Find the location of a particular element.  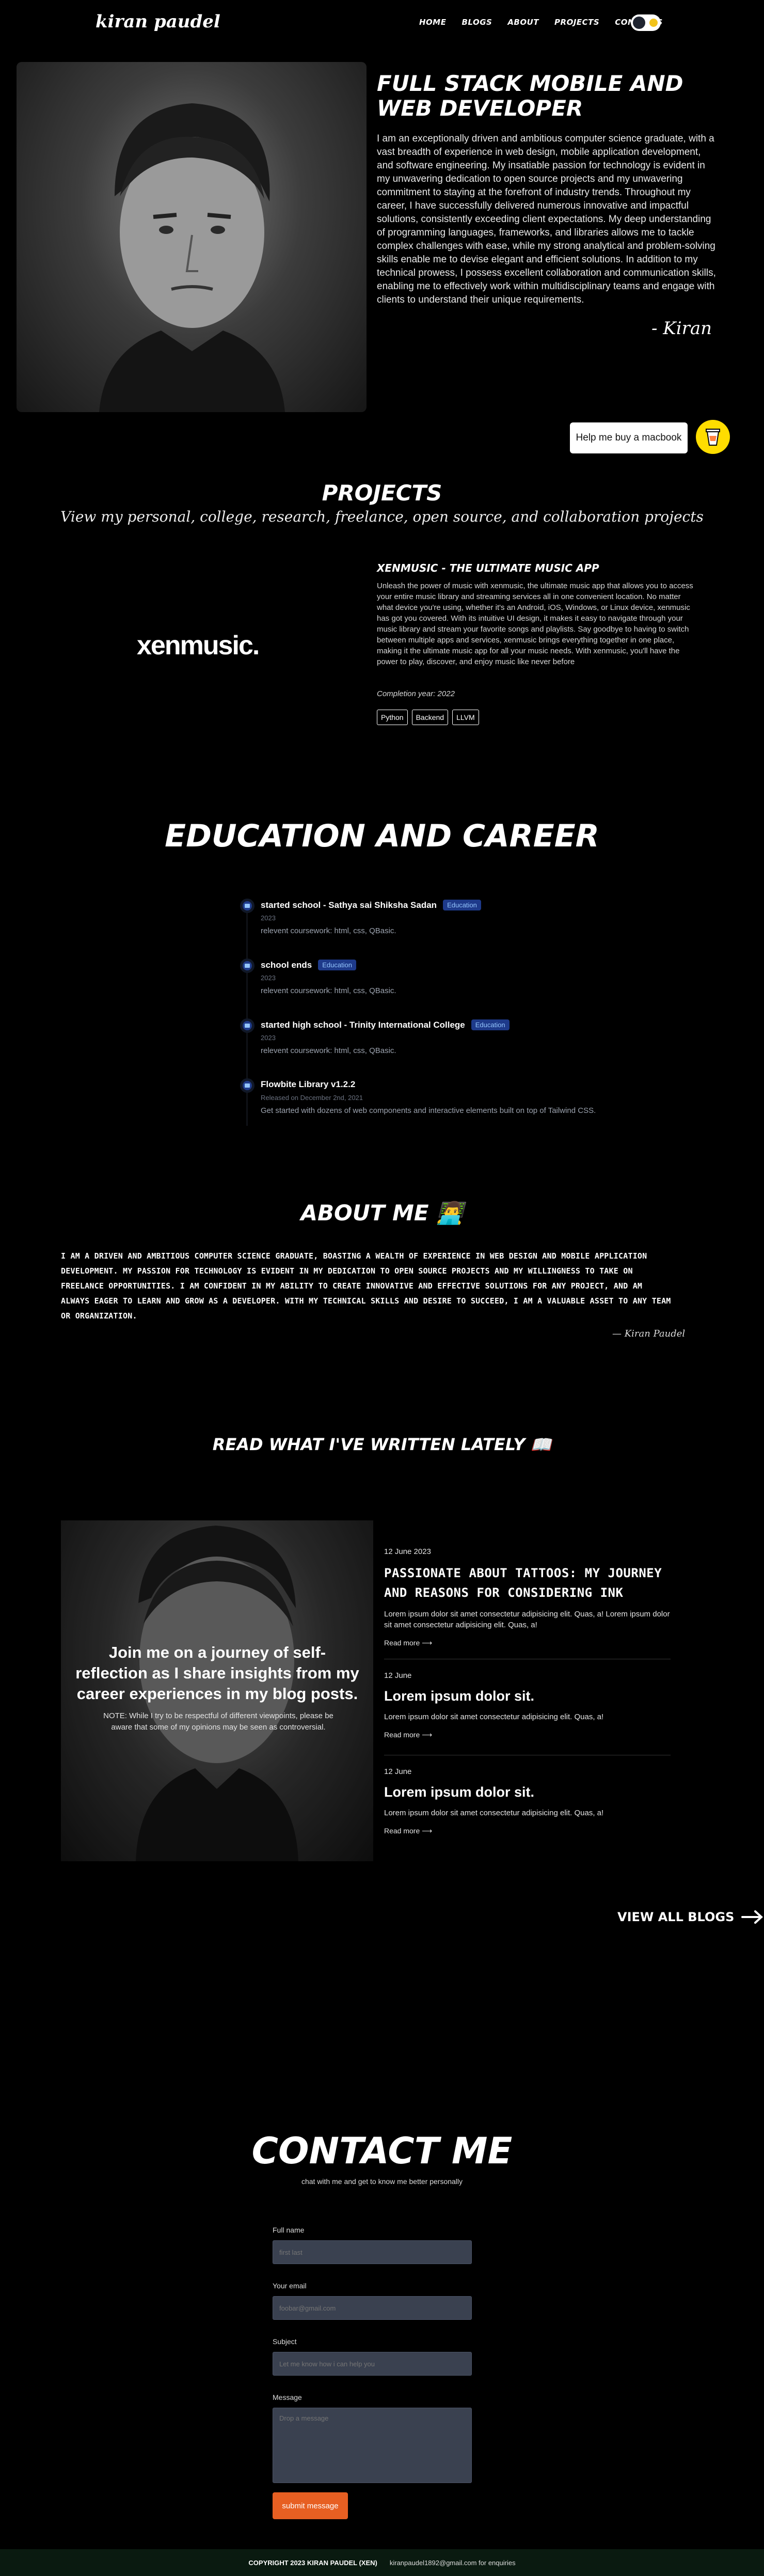

footer-email: kiranpaudel1892@gmail.com for enquiries is located at coordinates (453, 2563).